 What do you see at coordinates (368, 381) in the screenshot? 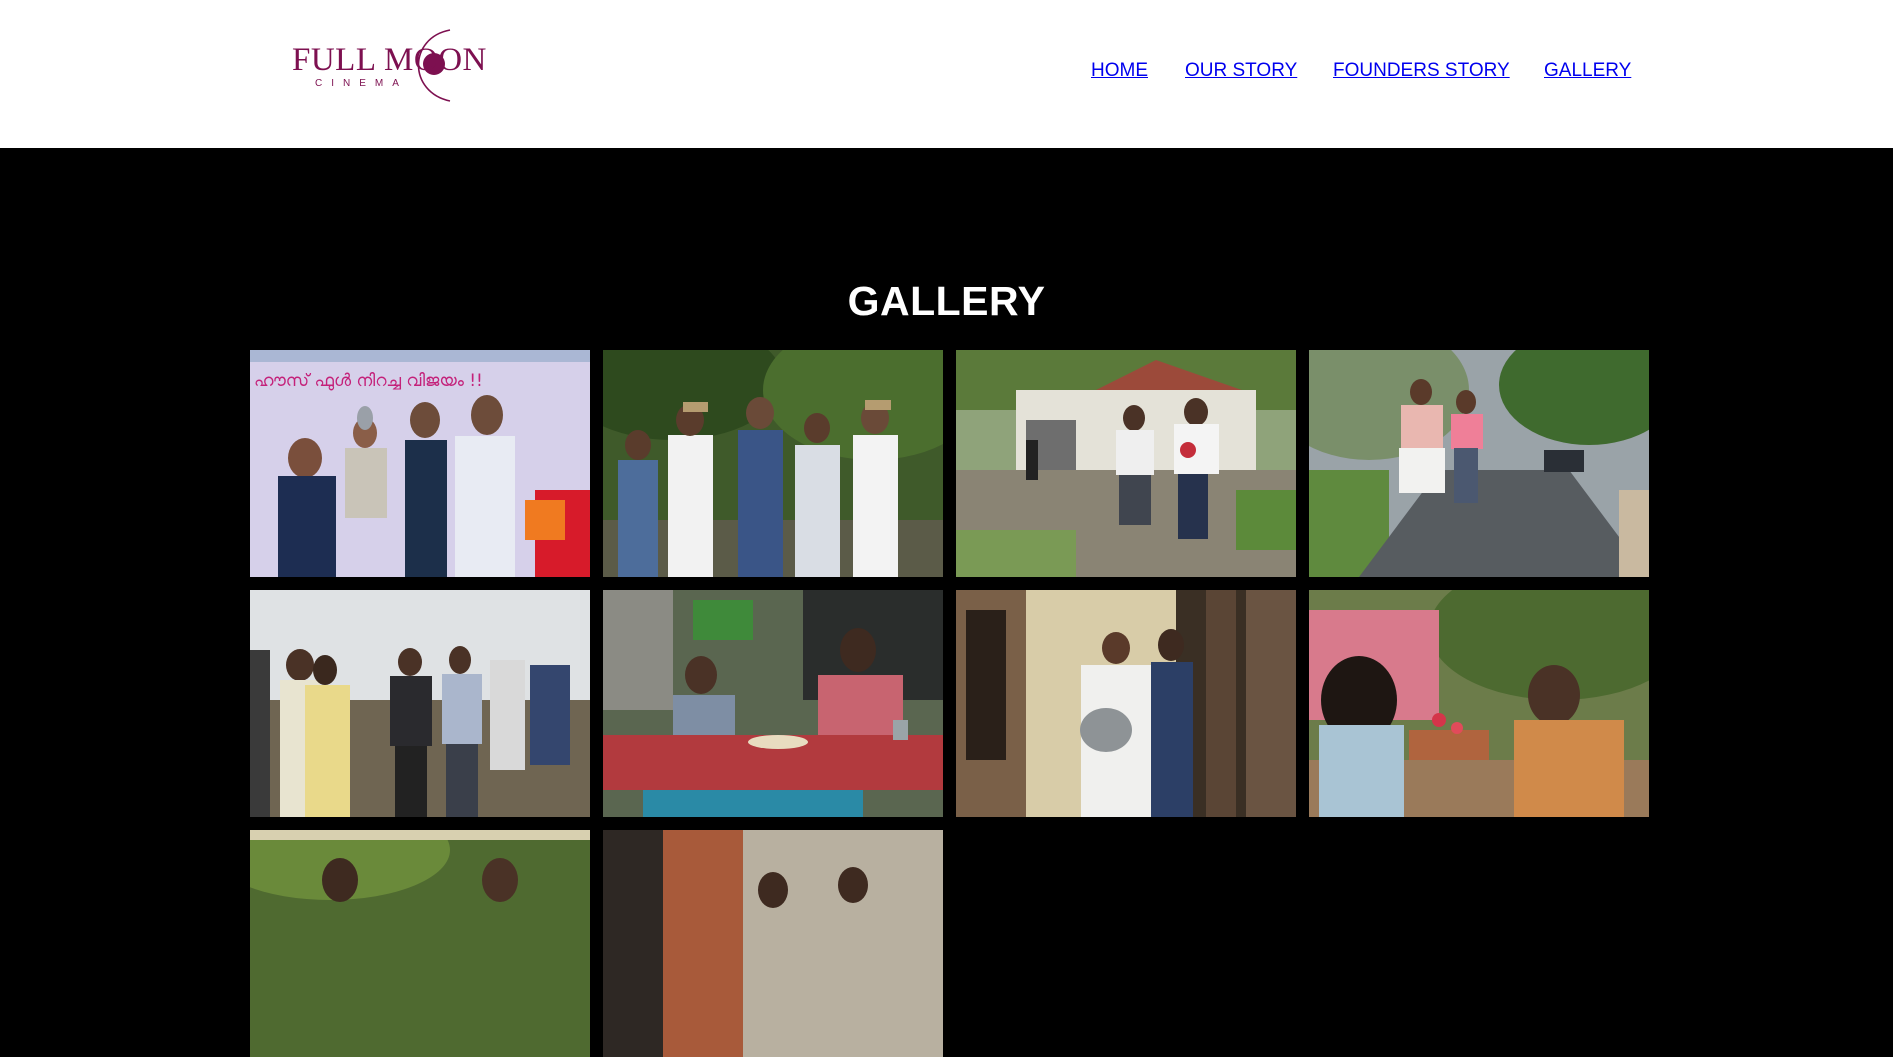
I see `poster-text: ഹൗസ് ഫുൾ നിറച്ച വിജയം !!` at bounding box center [368, 381].